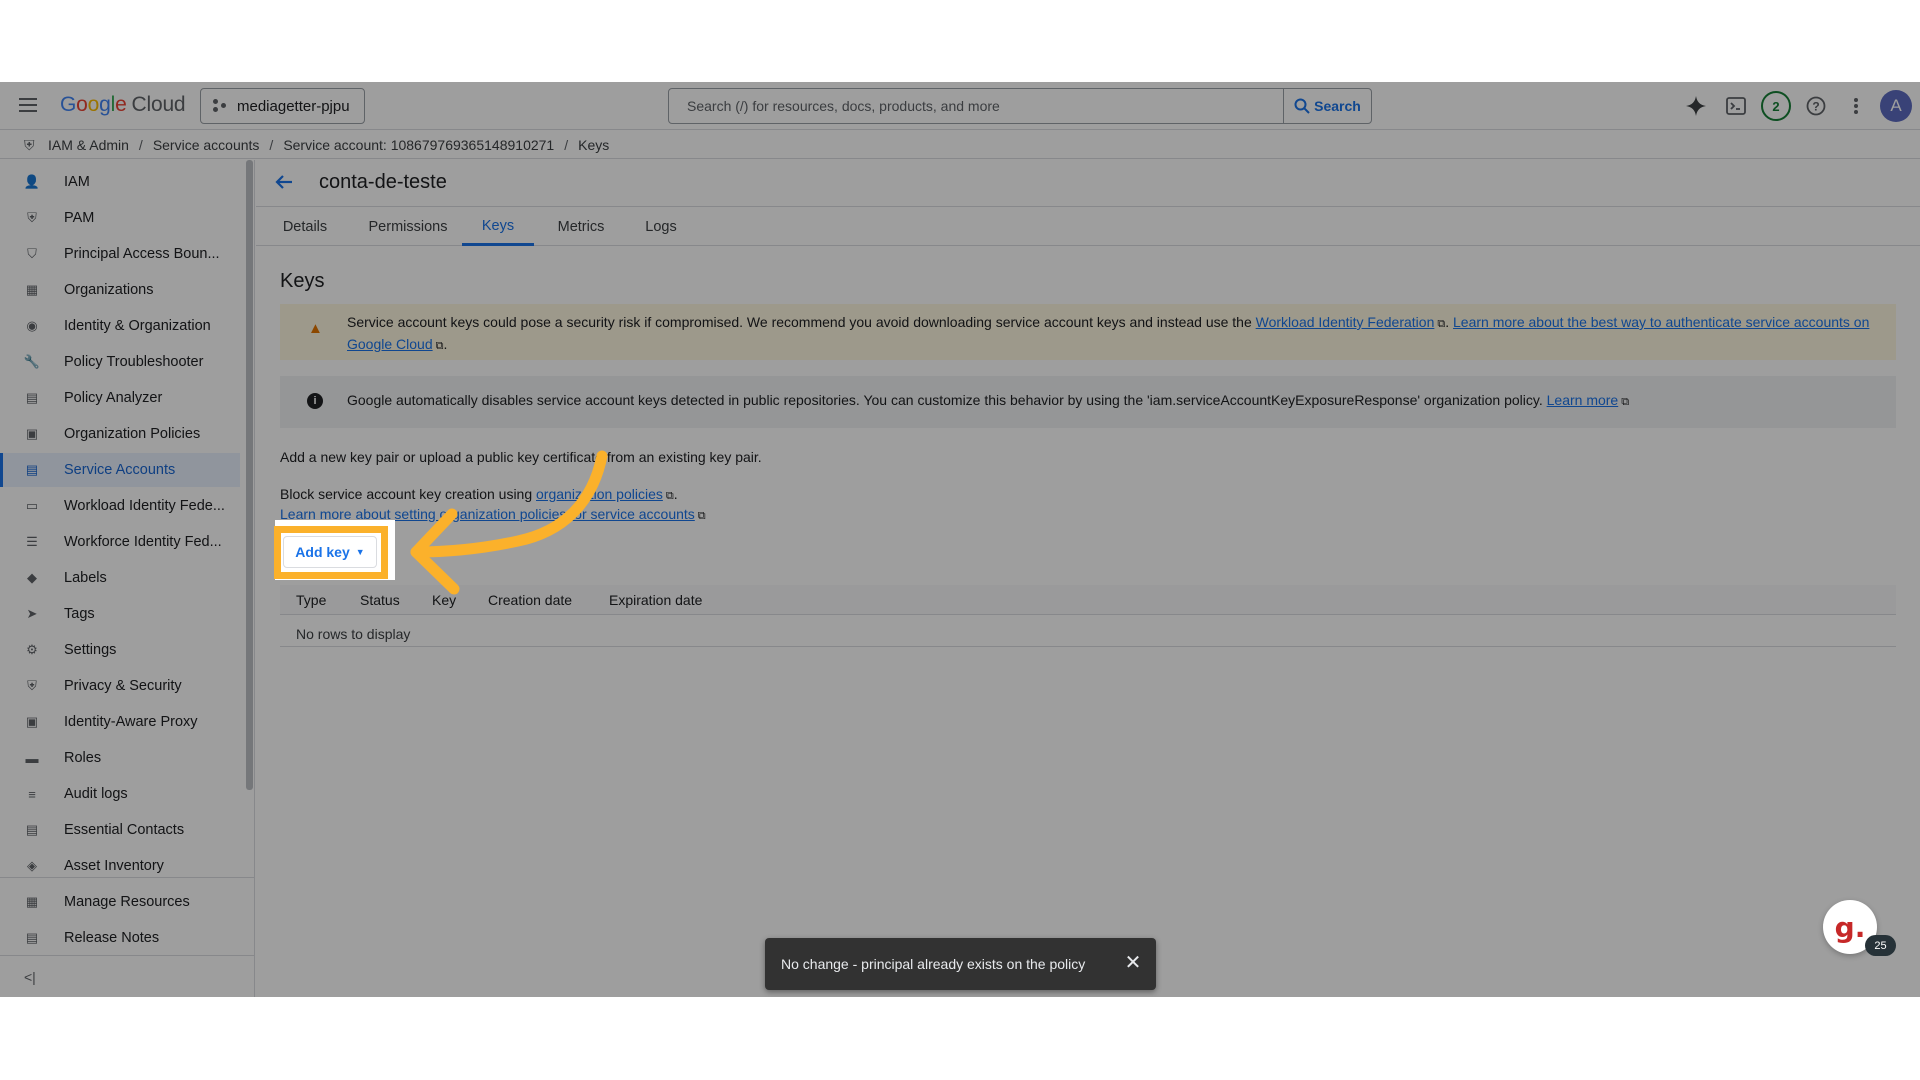  Describe the element at coordinates (120, 434) in the screenshot. I see `sidebar-item-organization-policies: ▣ Organization Policies` at that location.